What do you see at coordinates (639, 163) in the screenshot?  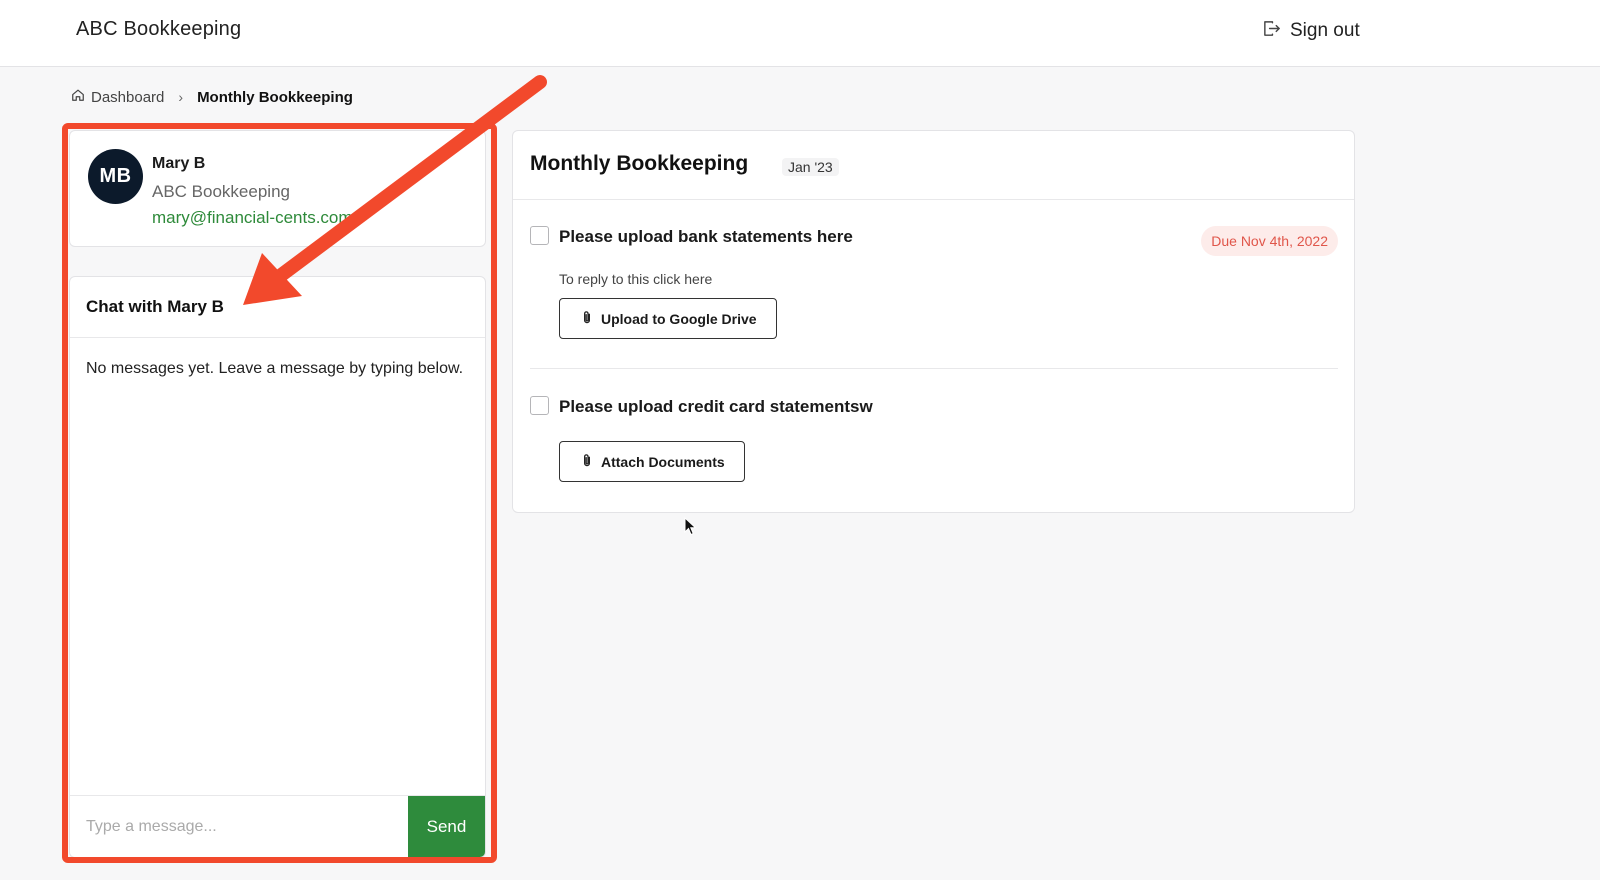 I see `tasks-title: Monthly Bookkeeping` at bounding box center [639, 163].